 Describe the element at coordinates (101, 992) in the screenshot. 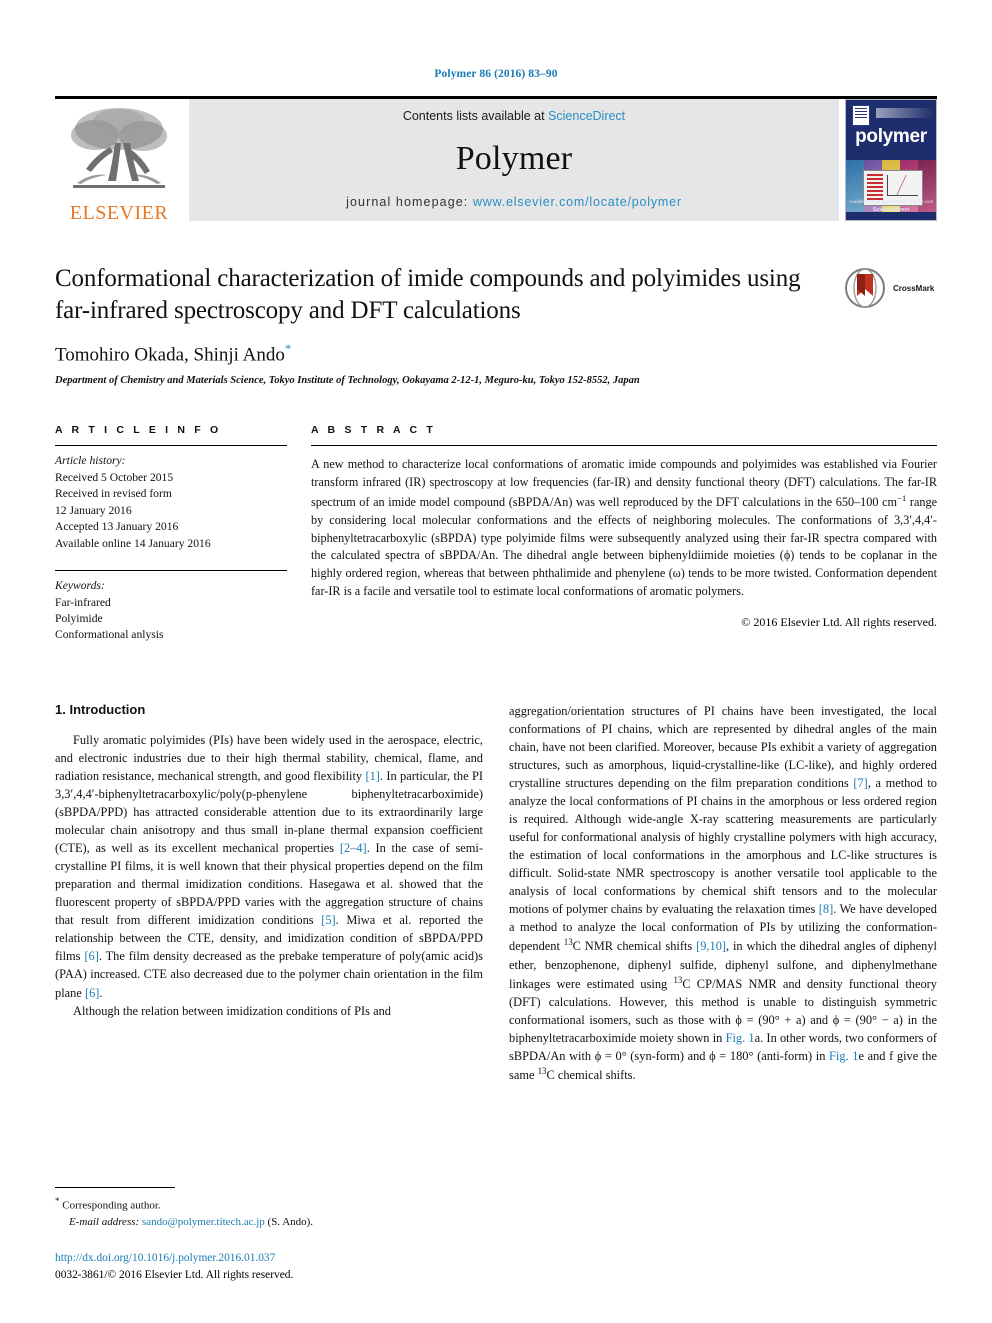

I see `intro-text: .` at that location.